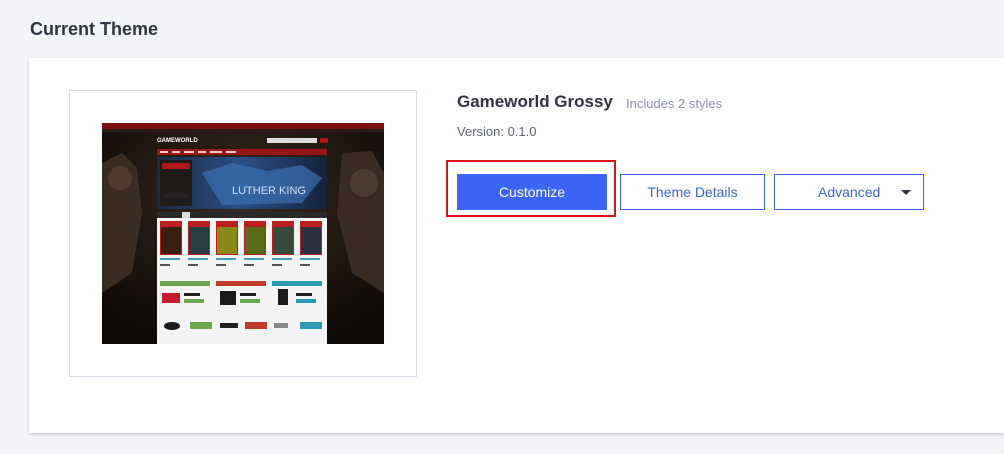  Describe the element at coordinates (177, 141) in the screenshot. I see `preview-logo: GAMEWORLD` at that location.